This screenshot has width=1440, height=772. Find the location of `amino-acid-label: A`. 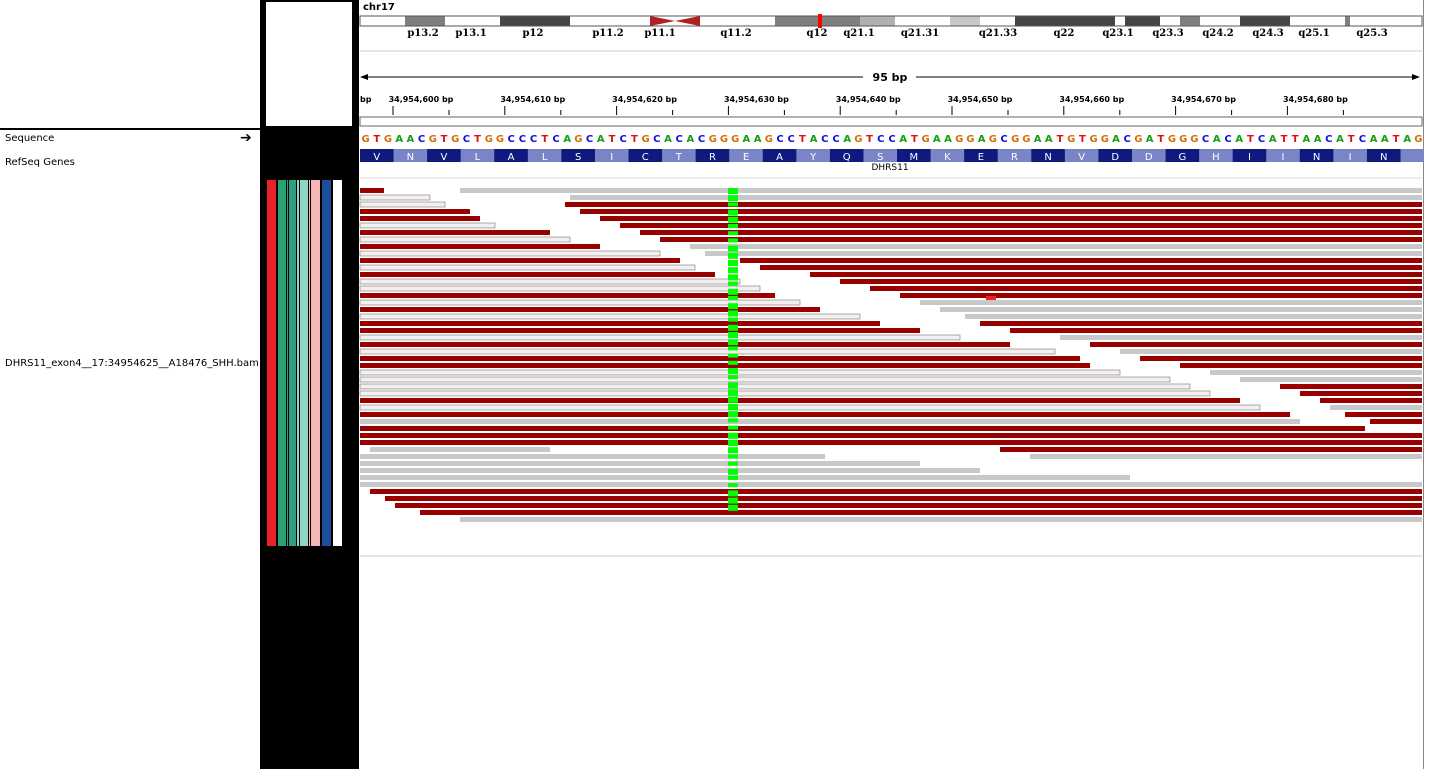

amino-acid-label: A is located at coordinates (511, 157).